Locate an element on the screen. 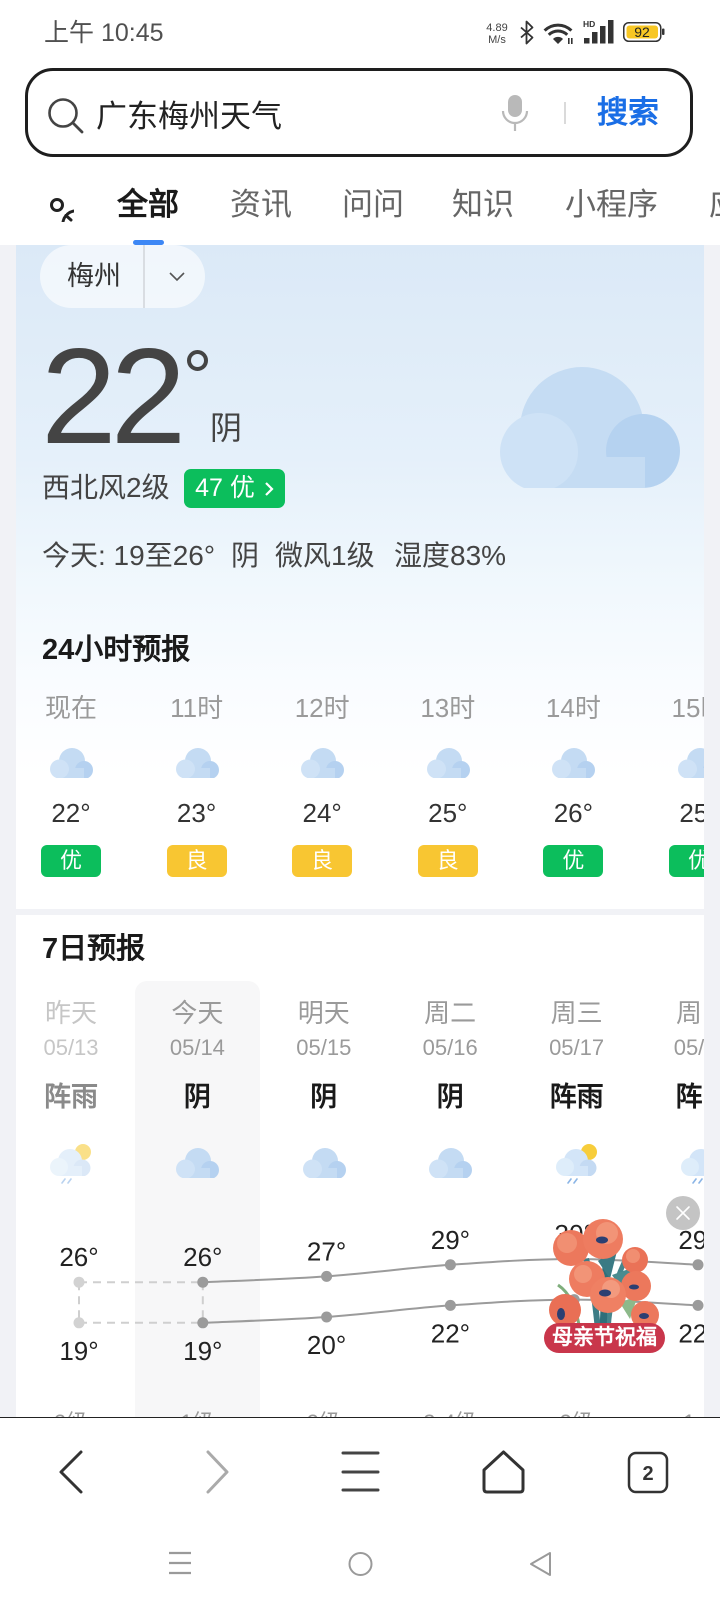 This screenshot has height=1600, width=720. recent-apps-icon is located at coordinates (180, 1562).